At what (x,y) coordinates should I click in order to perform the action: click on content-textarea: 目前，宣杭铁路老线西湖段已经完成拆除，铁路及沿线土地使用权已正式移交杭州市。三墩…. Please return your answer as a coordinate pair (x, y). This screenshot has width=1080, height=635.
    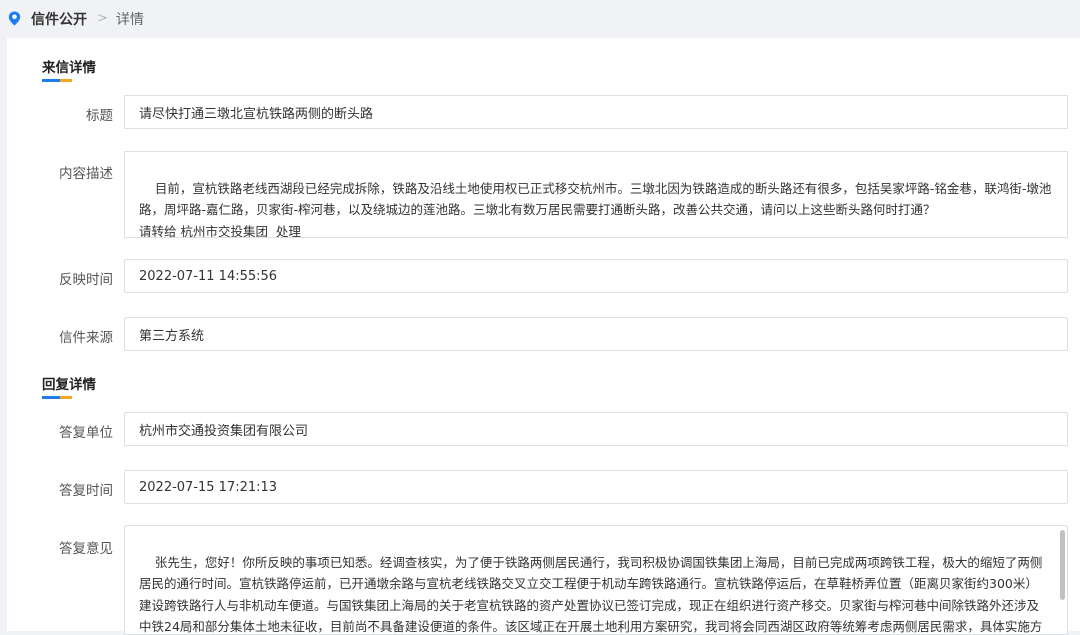
    Looking at the image, I should click on (596, 194).